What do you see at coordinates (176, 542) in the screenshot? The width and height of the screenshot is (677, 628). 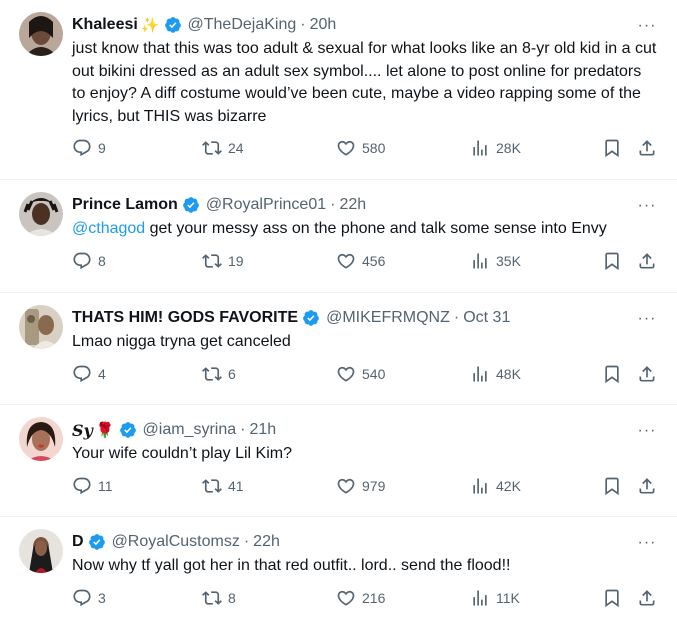 I see `user-handle: @RoyalCustomsz` at bounding box center [176, 542].